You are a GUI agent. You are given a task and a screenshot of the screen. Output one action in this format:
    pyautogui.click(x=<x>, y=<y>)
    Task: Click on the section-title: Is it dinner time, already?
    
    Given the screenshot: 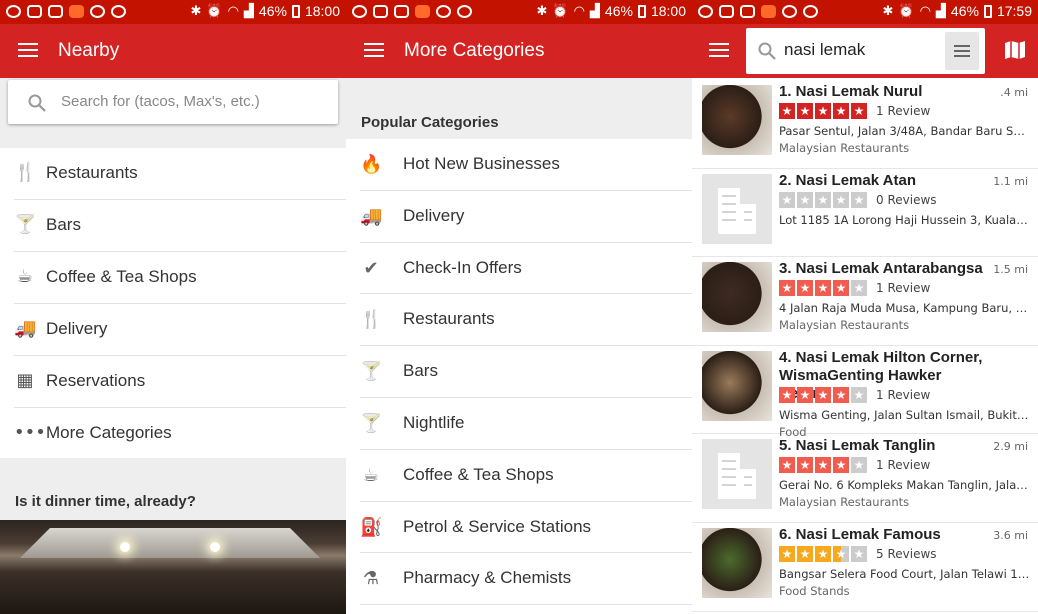 What is the action you would take?
    pyautogui.click(x=105, y=501)
    